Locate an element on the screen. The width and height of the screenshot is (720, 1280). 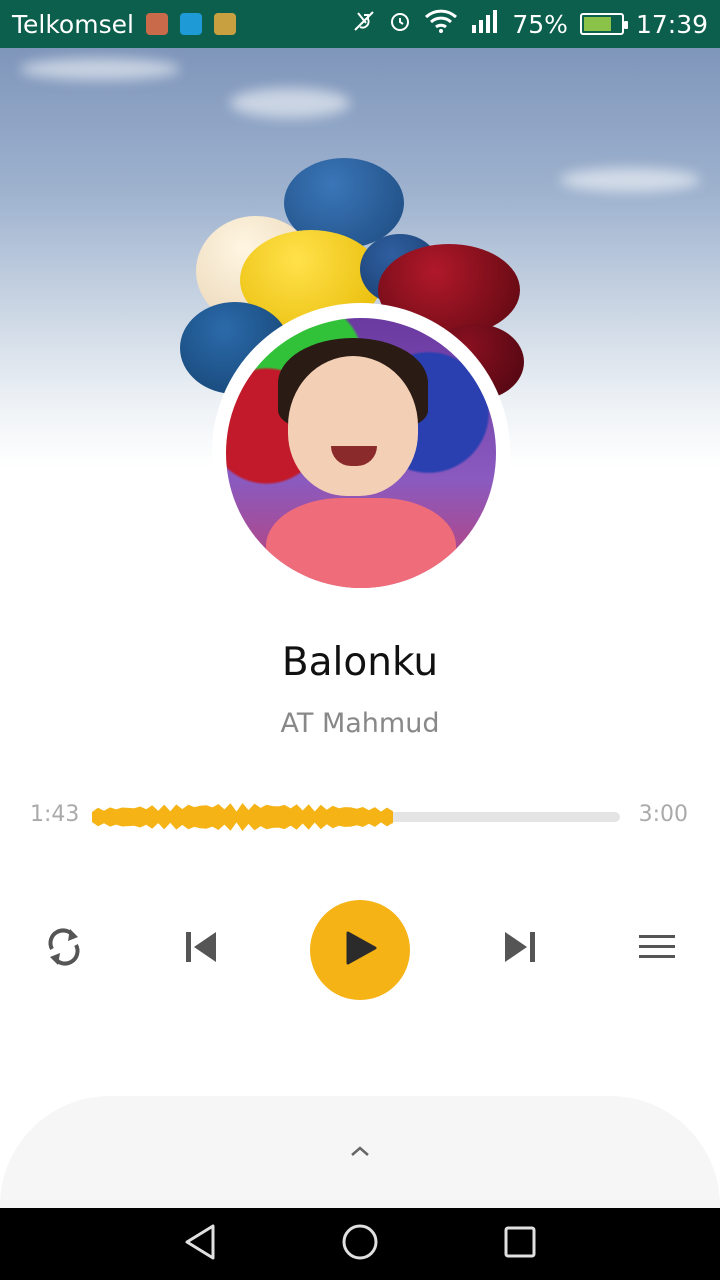
queue-menu-icon is located at coordinates (657, 949).